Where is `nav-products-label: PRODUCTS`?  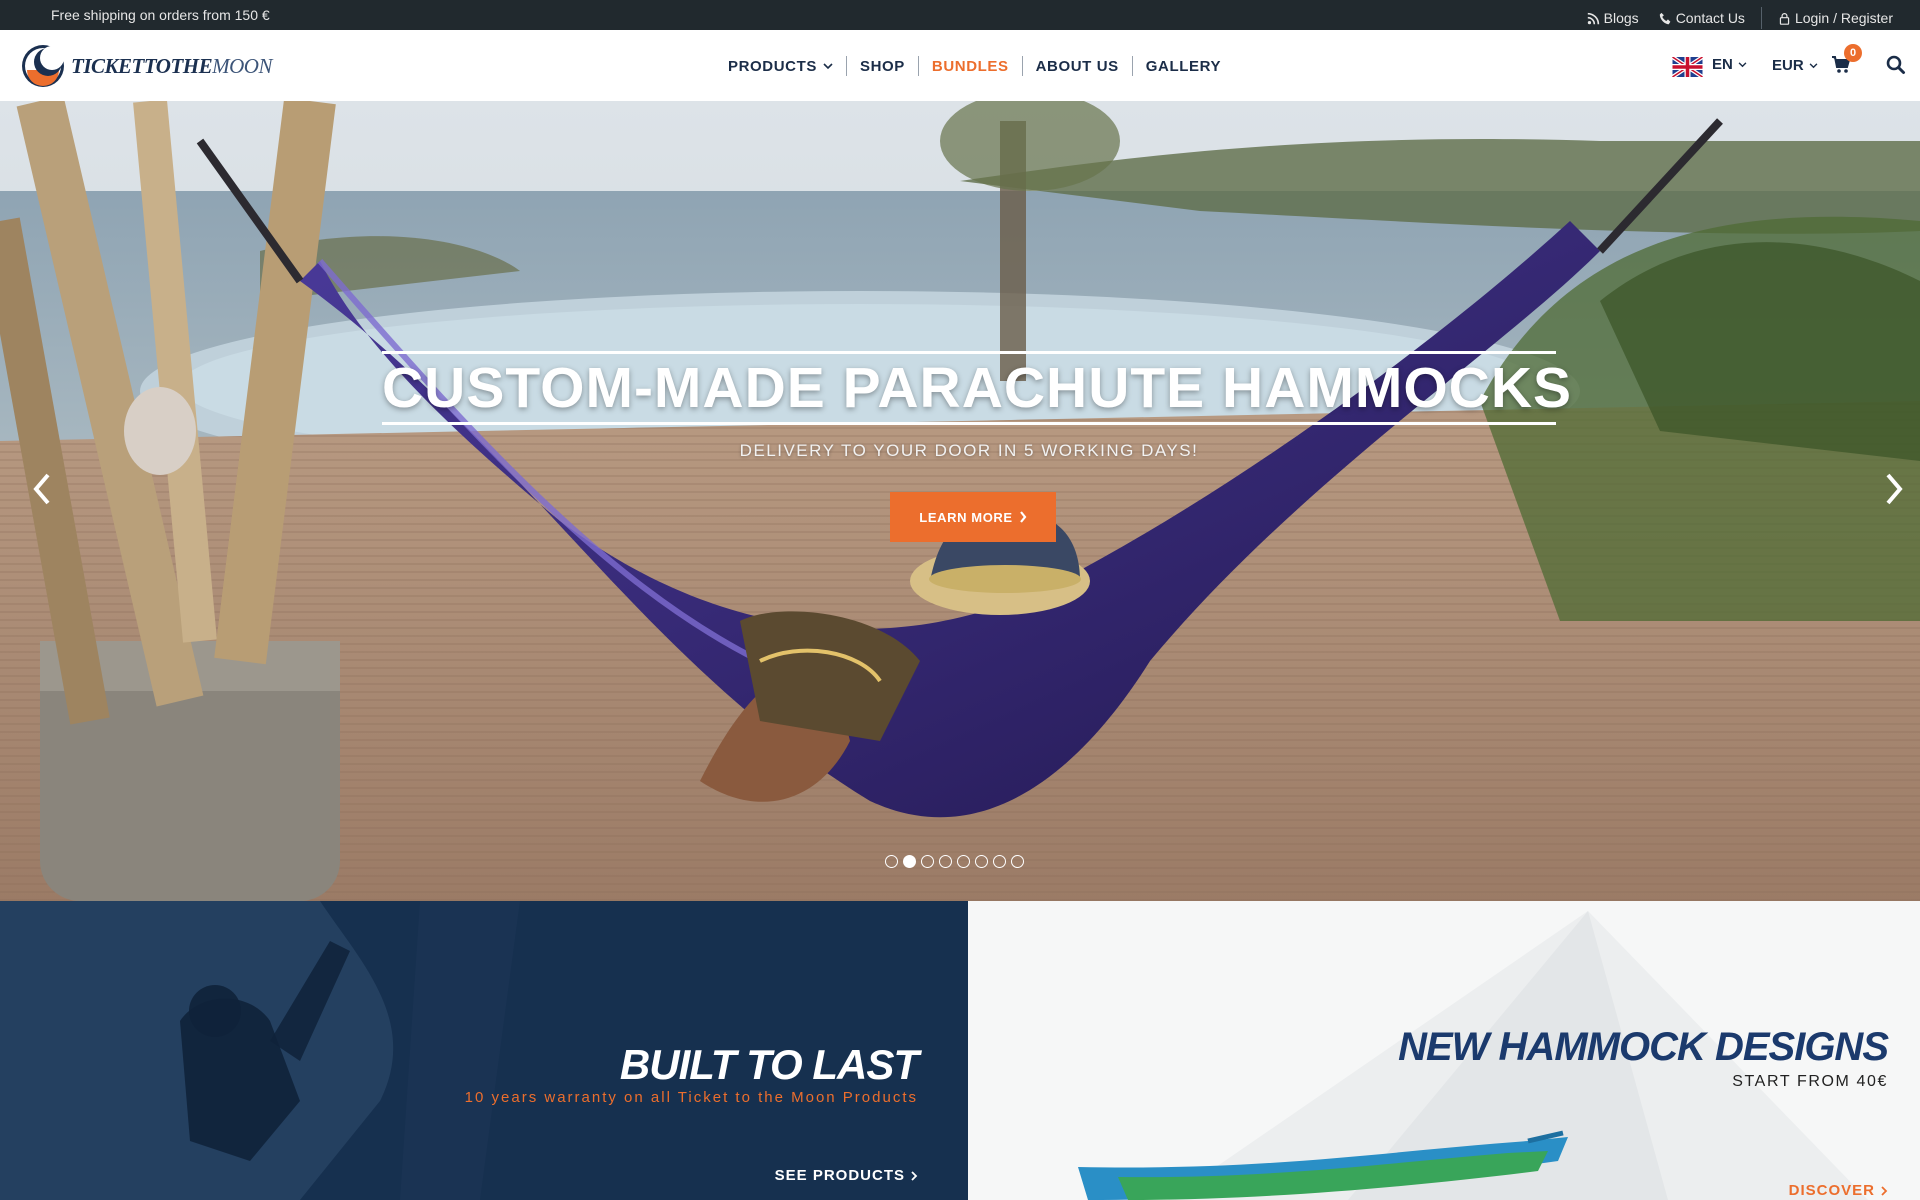
nav-products-label: PRODUCTS is located at coordinates (772, 66).